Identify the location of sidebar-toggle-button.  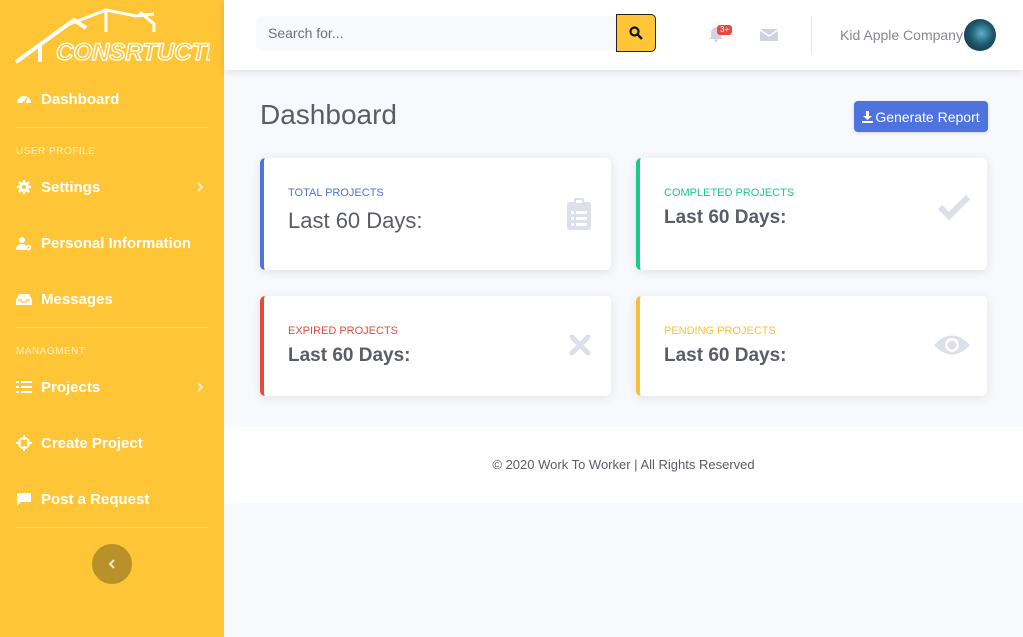
(112, 564).